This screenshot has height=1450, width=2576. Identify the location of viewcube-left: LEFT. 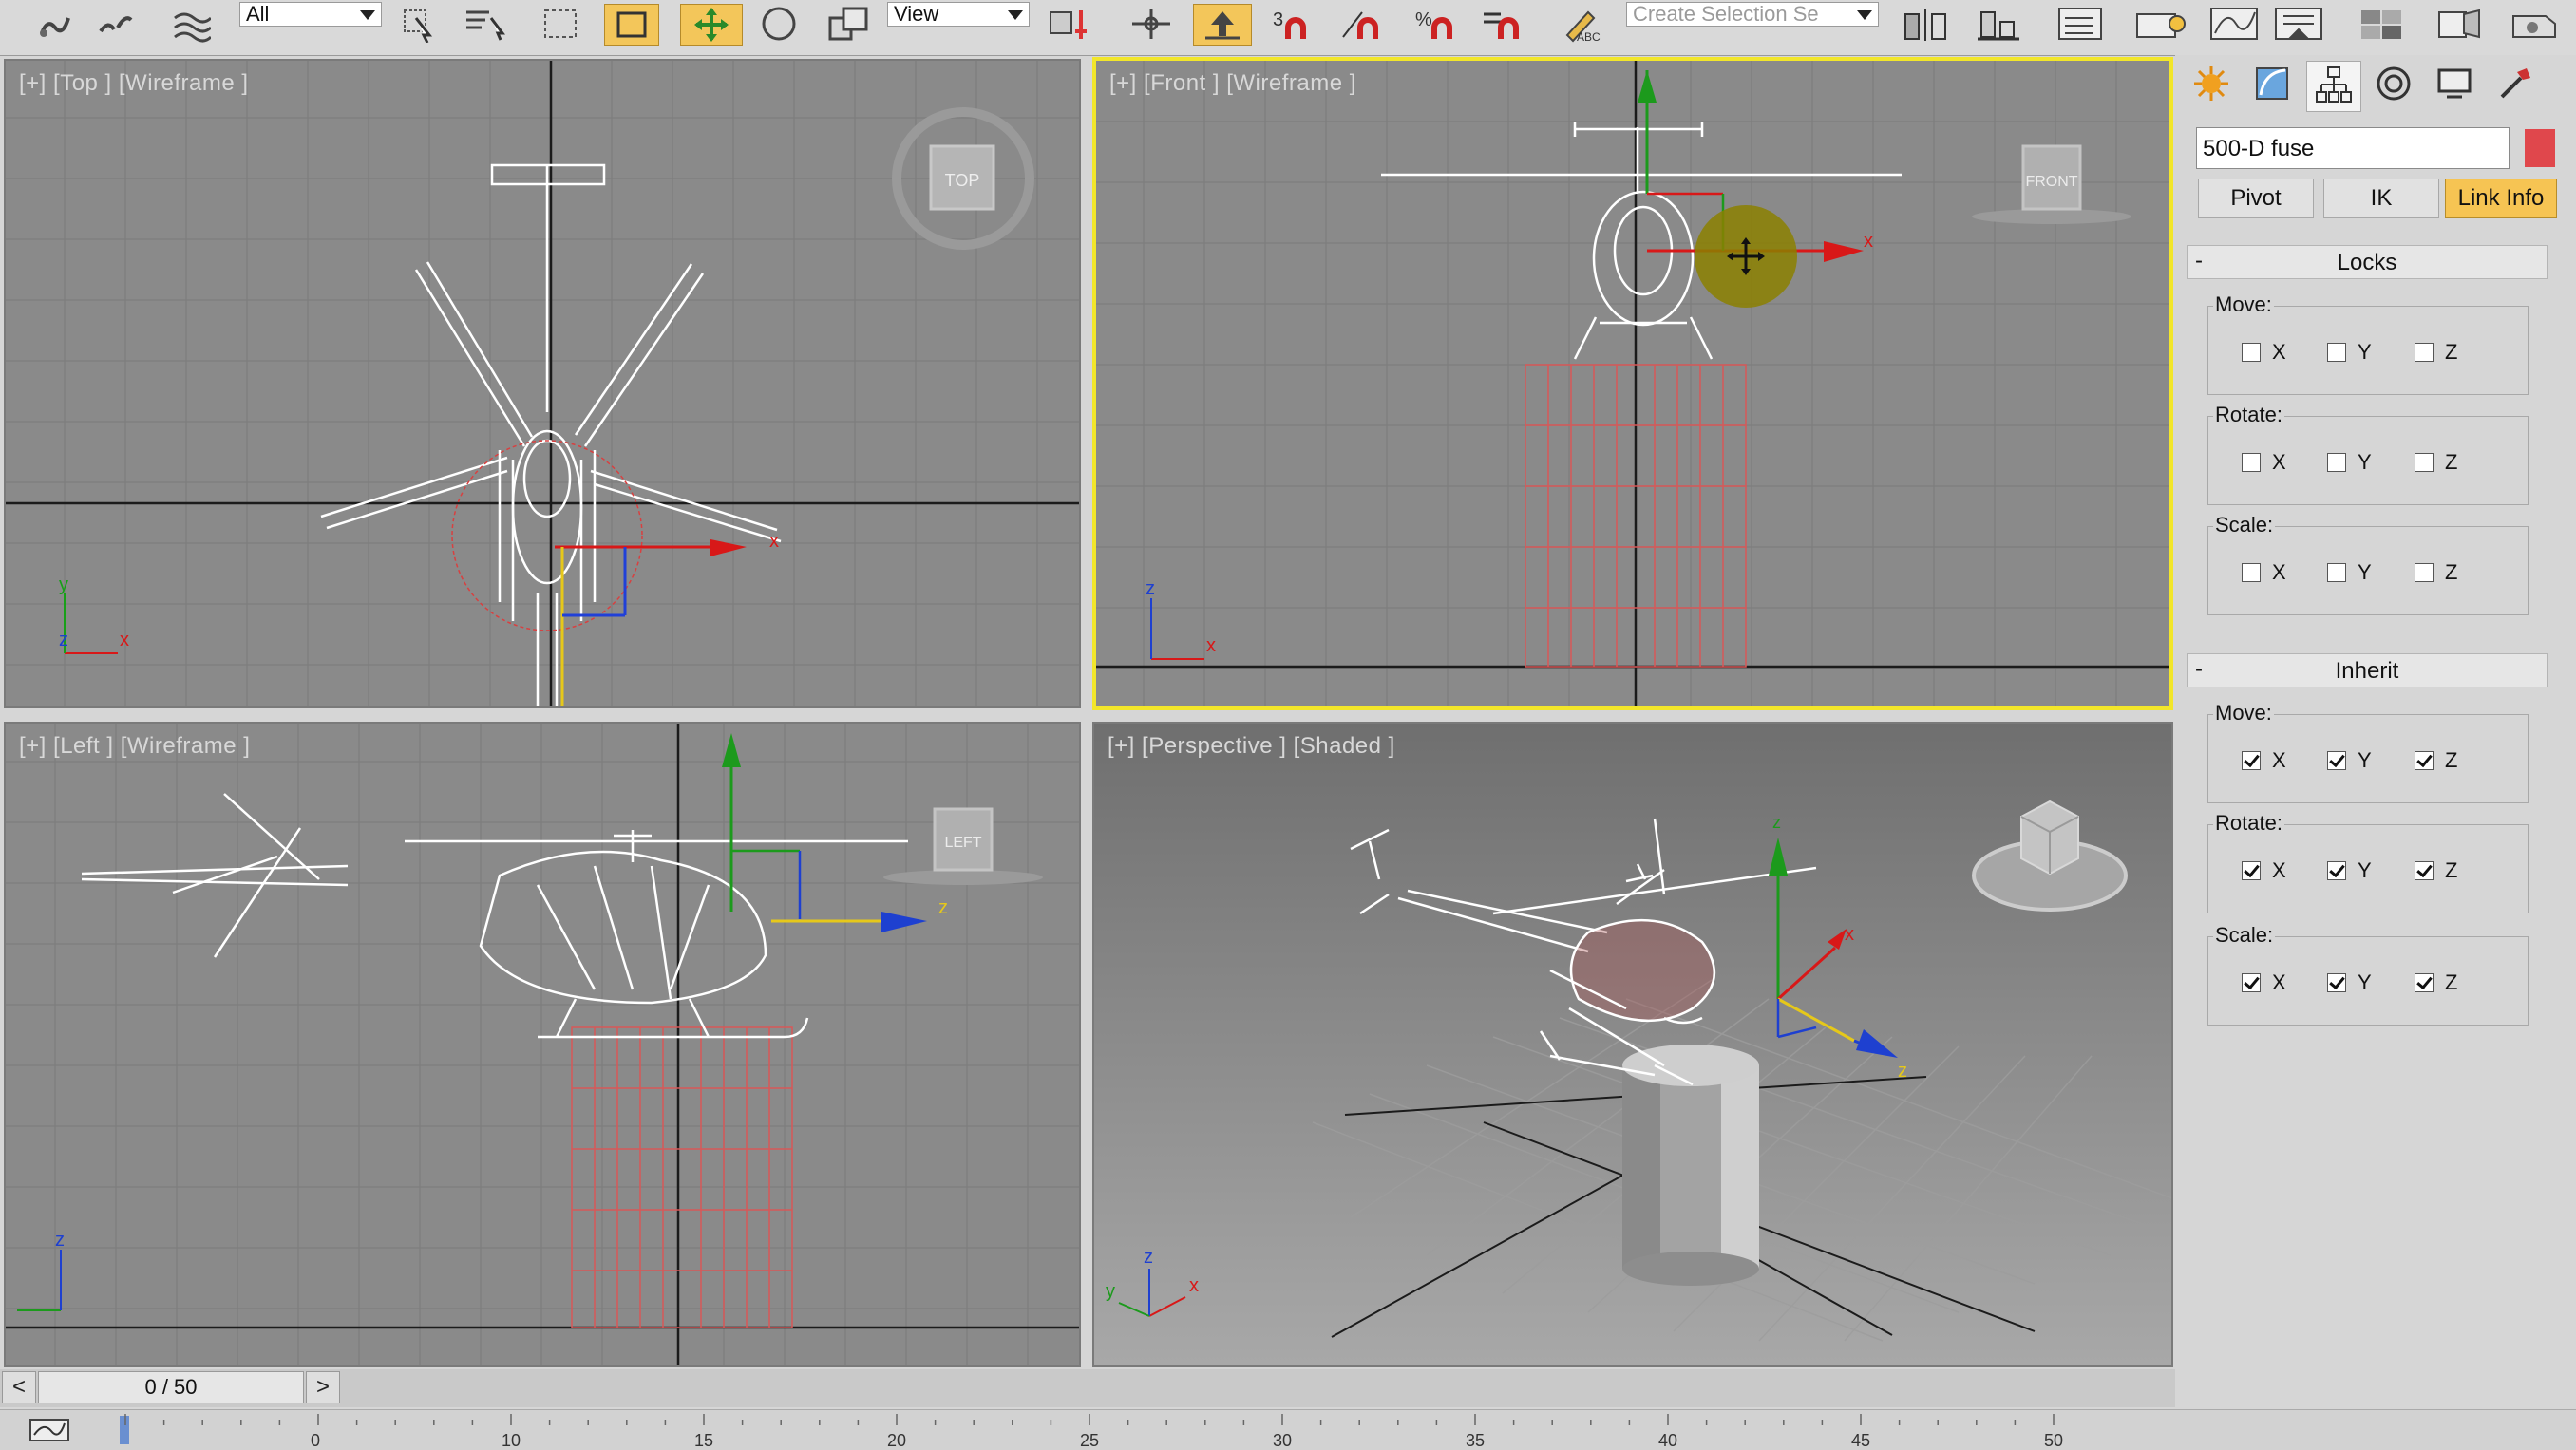
(963, 846).